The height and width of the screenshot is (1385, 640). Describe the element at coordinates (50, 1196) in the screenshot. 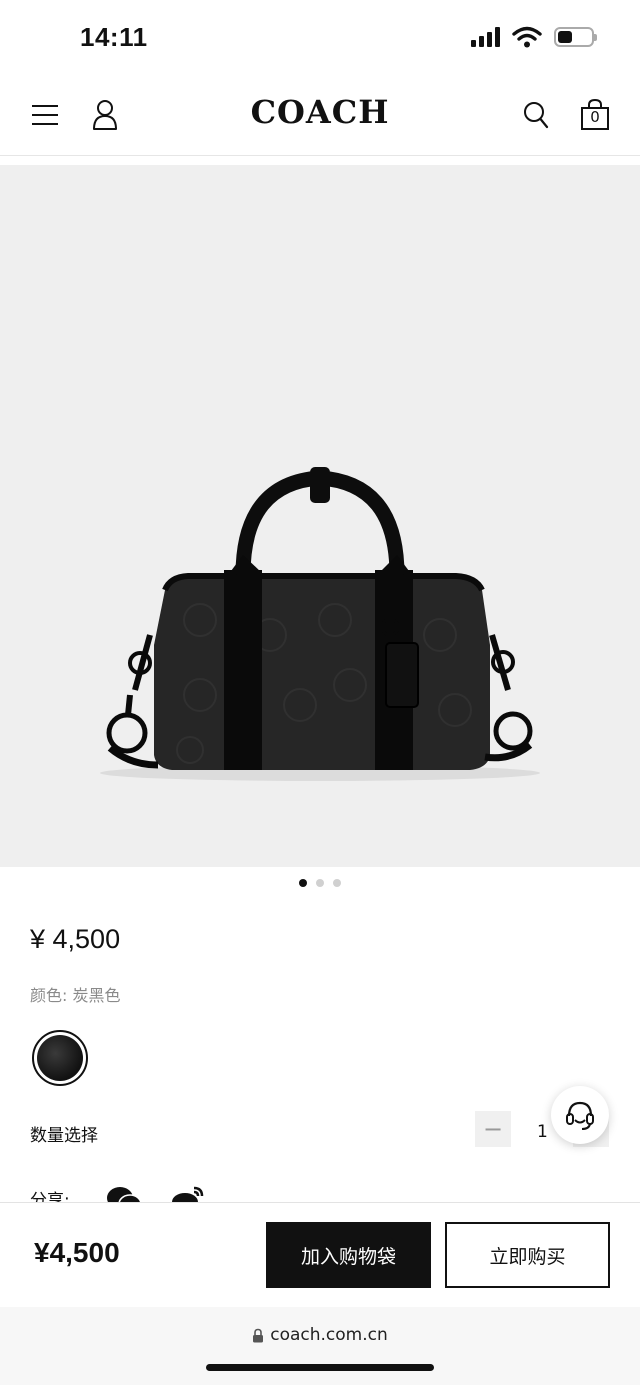

I see `share-label: 分享:` at that location.